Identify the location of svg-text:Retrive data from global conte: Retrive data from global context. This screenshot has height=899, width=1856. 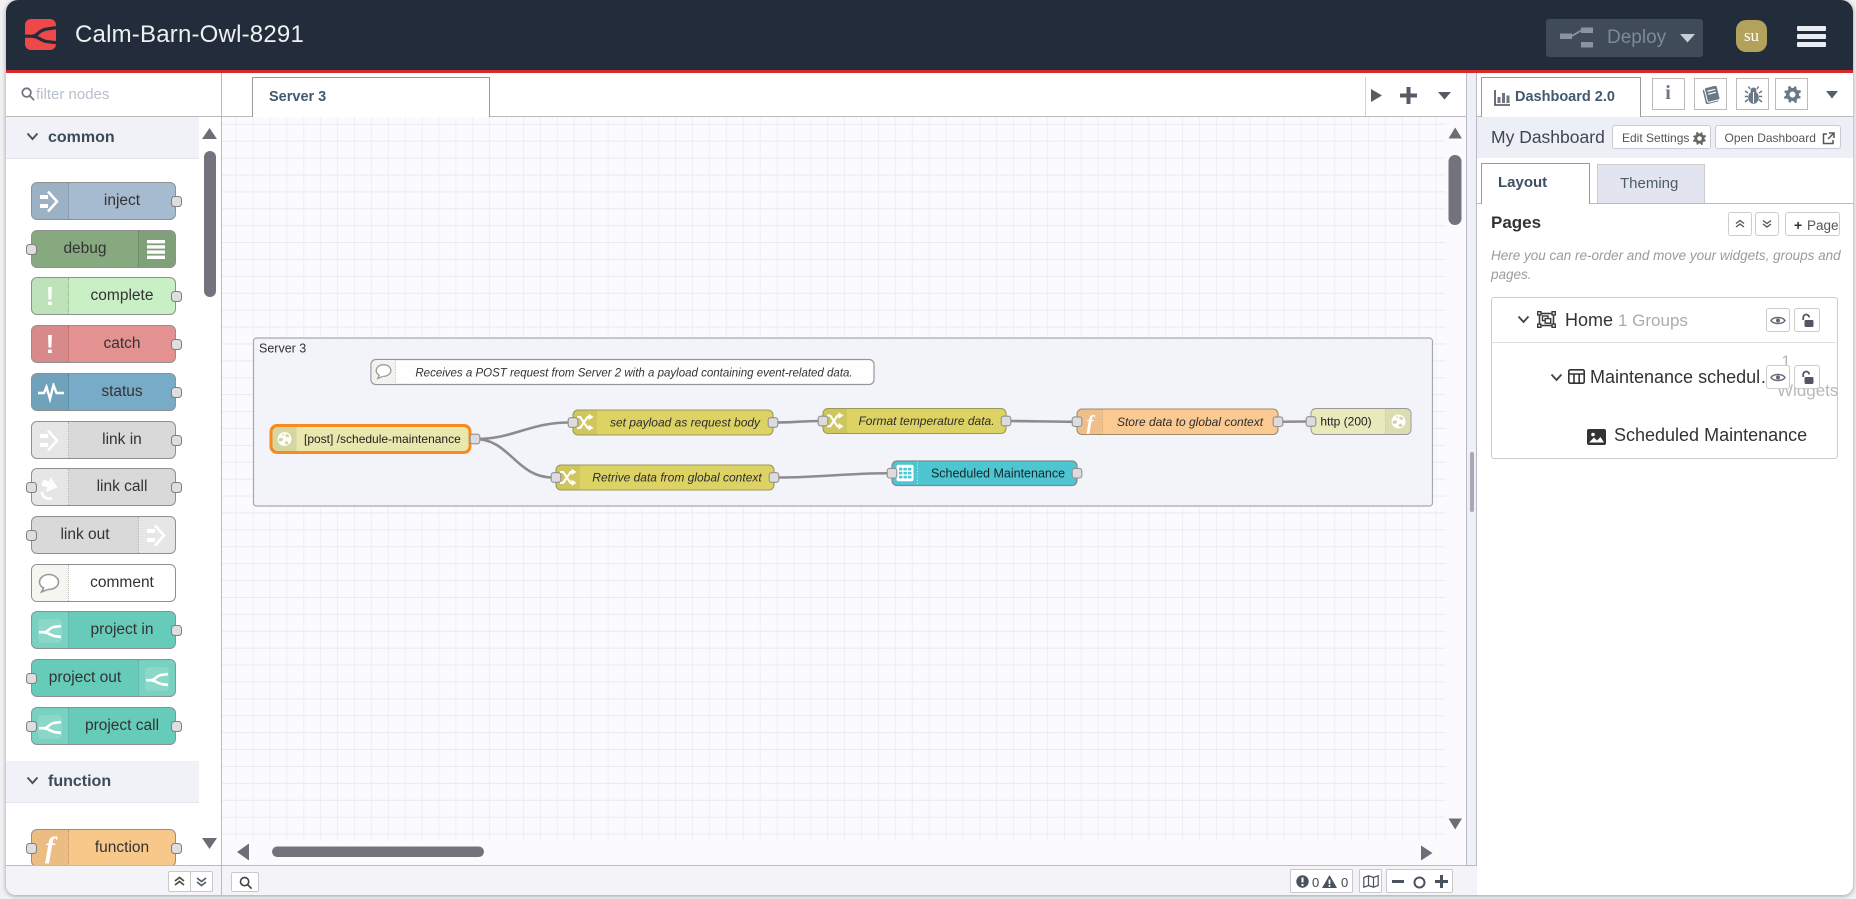
(677, 478).